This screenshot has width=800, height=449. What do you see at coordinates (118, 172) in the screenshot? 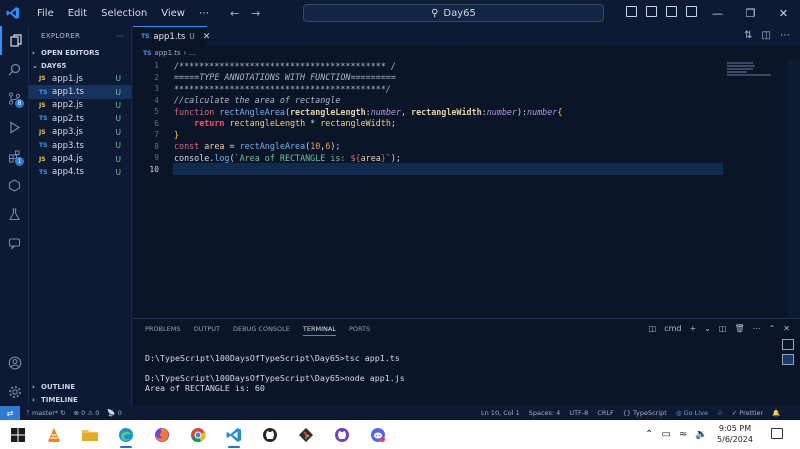
I see `untracked-status: U` at bounding box center [118, 172].